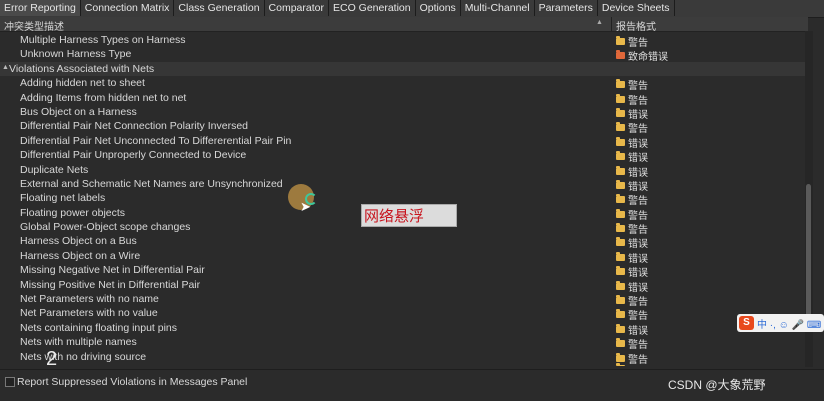 This screenshot has width=824, height=401. I want to click on table-row: Net Parameters with no name 警告, so click(404, 300).